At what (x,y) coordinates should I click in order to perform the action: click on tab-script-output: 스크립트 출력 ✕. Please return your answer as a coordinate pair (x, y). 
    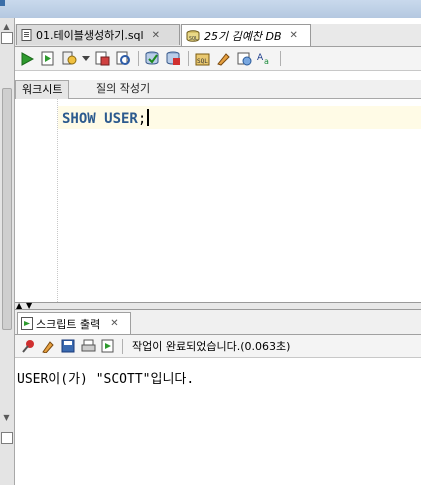
    Looking at the image, I should click on (74, 323).